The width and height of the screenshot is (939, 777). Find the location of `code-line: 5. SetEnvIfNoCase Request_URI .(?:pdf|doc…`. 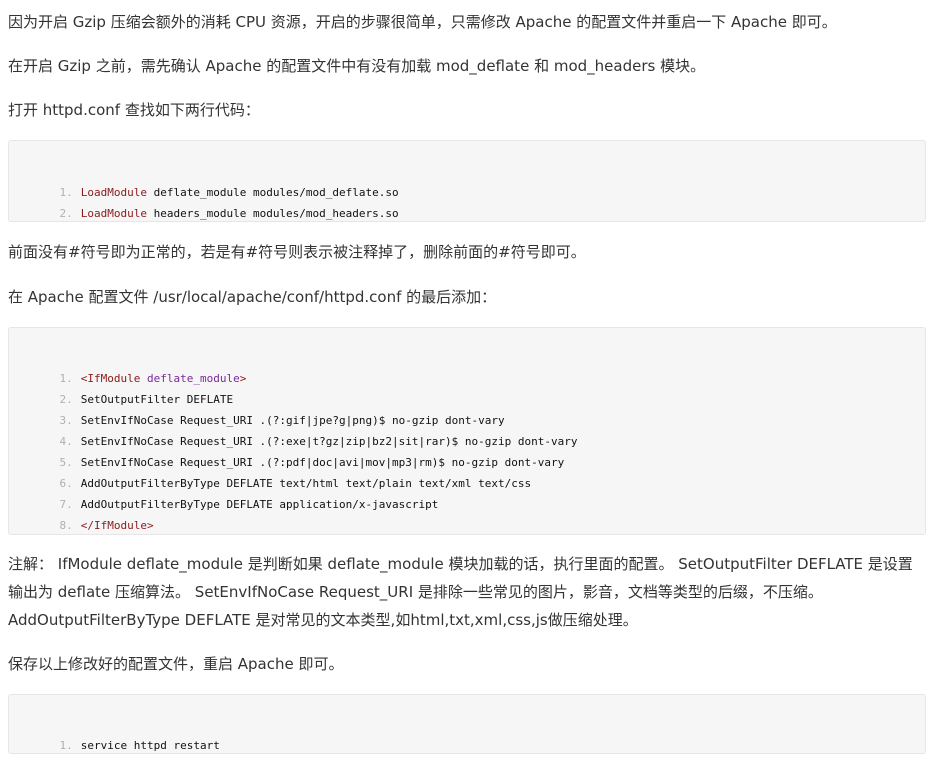

code-line: 5. SetEnvIfNoCase Request_URI .(?:pdf|doc… is located at coordinates (287, 450).